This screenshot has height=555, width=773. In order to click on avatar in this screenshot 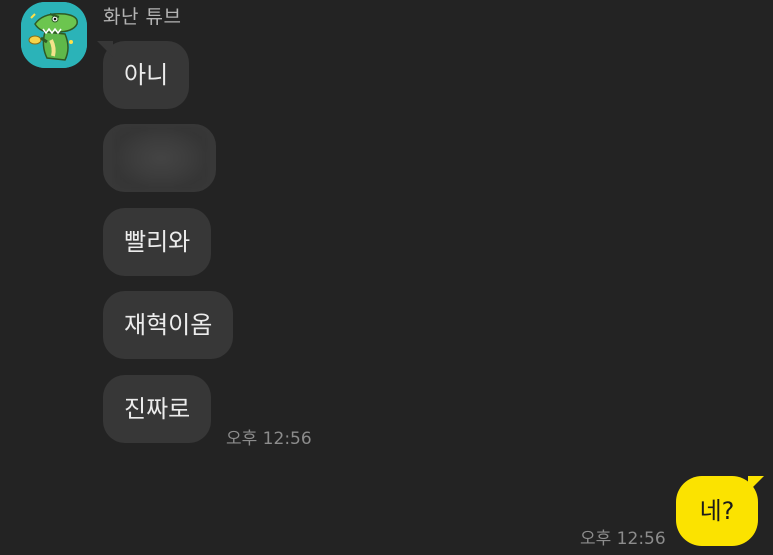, I will do `click(54, 35)`.